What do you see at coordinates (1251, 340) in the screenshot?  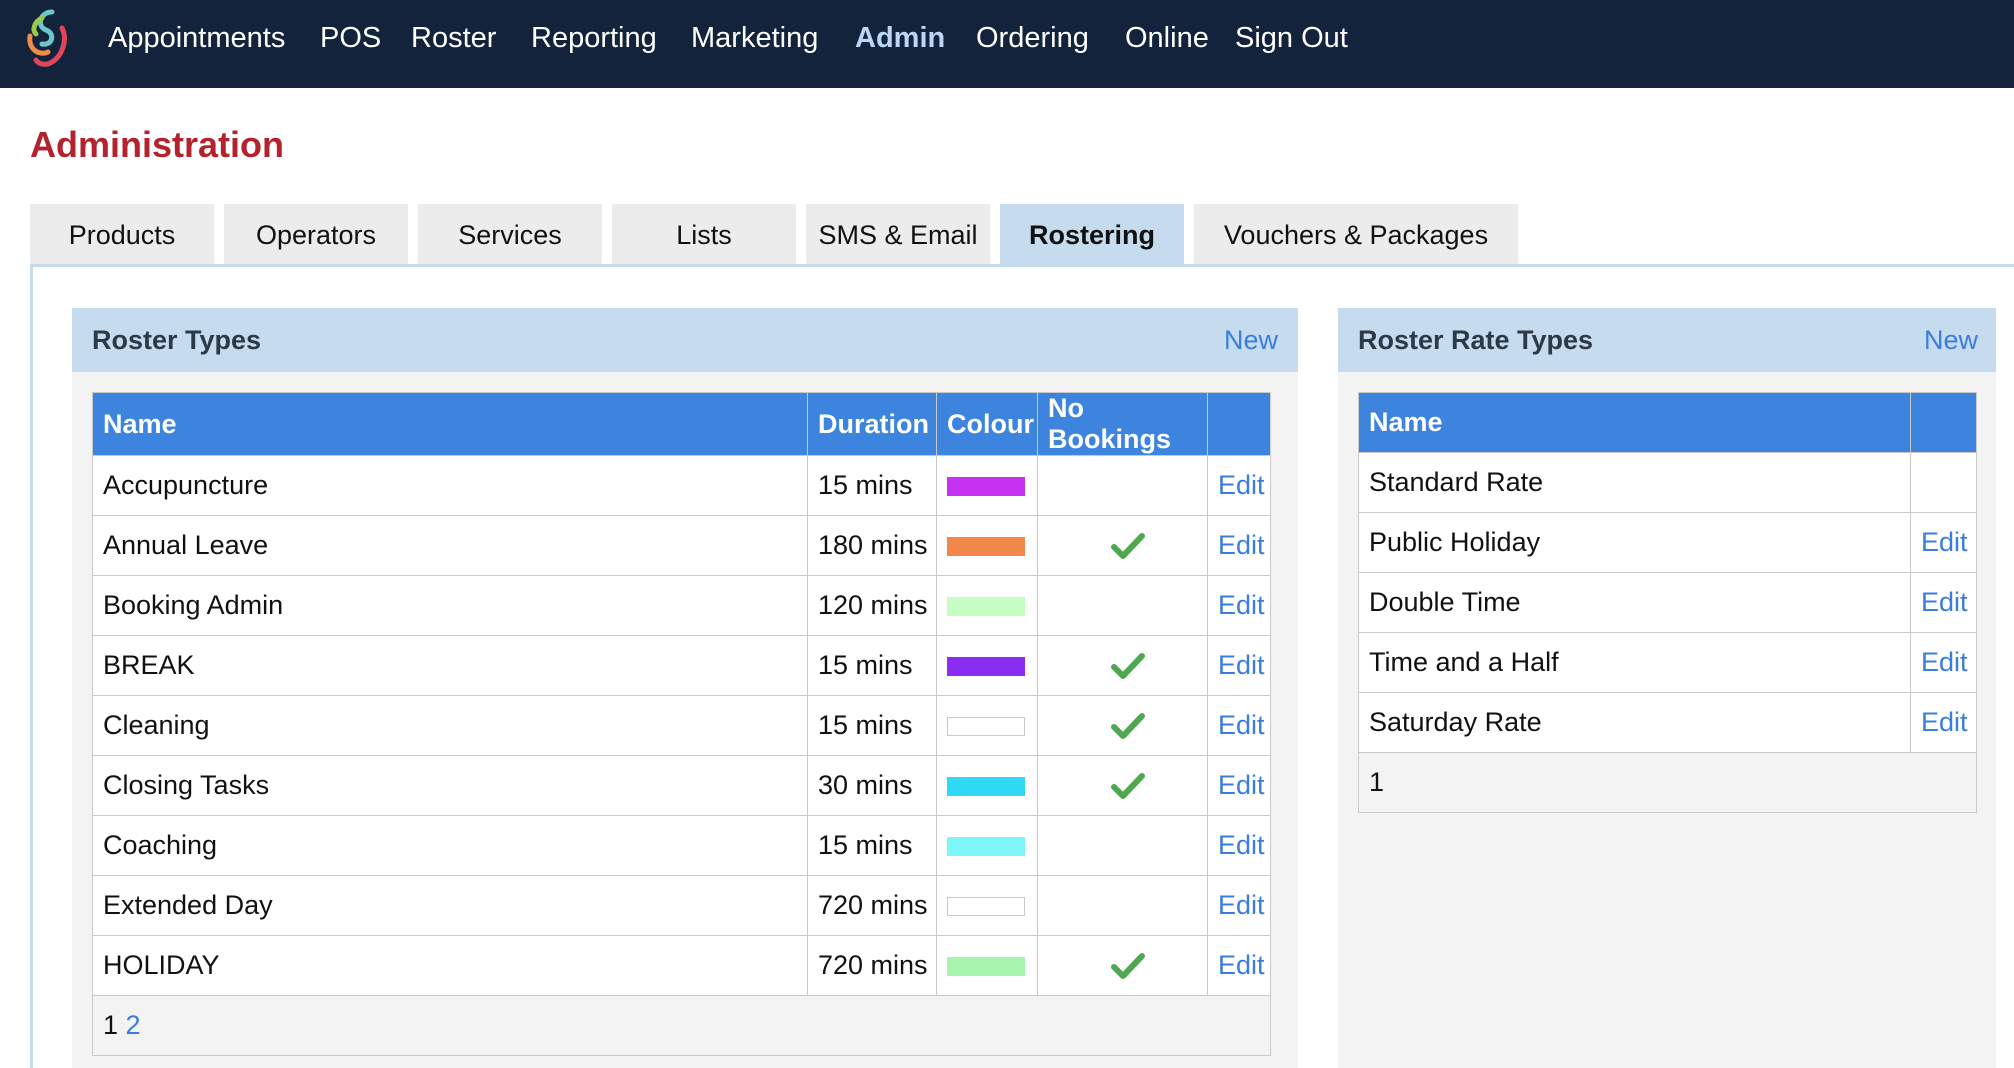 I see `roster-types-new-link: New` at bounding box center [1251, 340].